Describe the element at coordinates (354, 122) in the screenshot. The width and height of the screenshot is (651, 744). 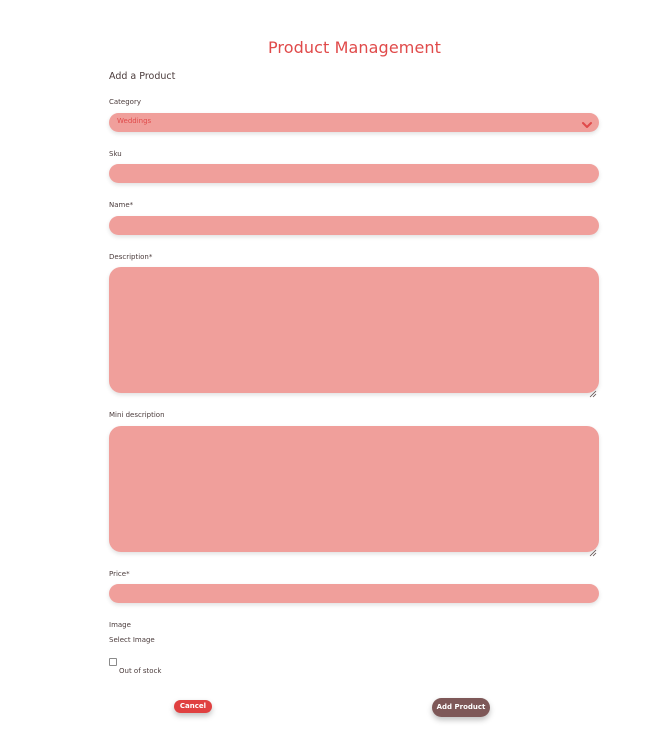
I see `category-select: Weddings` at that location.